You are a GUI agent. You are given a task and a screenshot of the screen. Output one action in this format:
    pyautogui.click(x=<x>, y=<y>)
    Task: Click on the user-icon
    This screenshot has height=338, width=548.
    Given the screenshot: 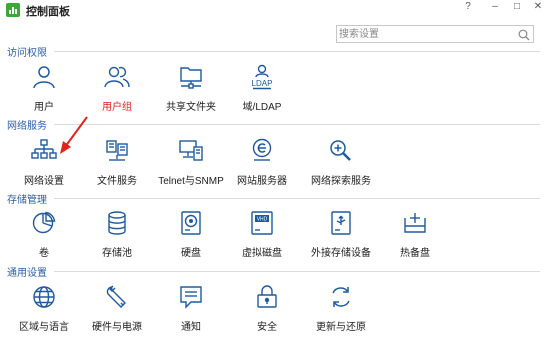 What is the action you would take?
    pyautogui.click(x=44, y=77)
    